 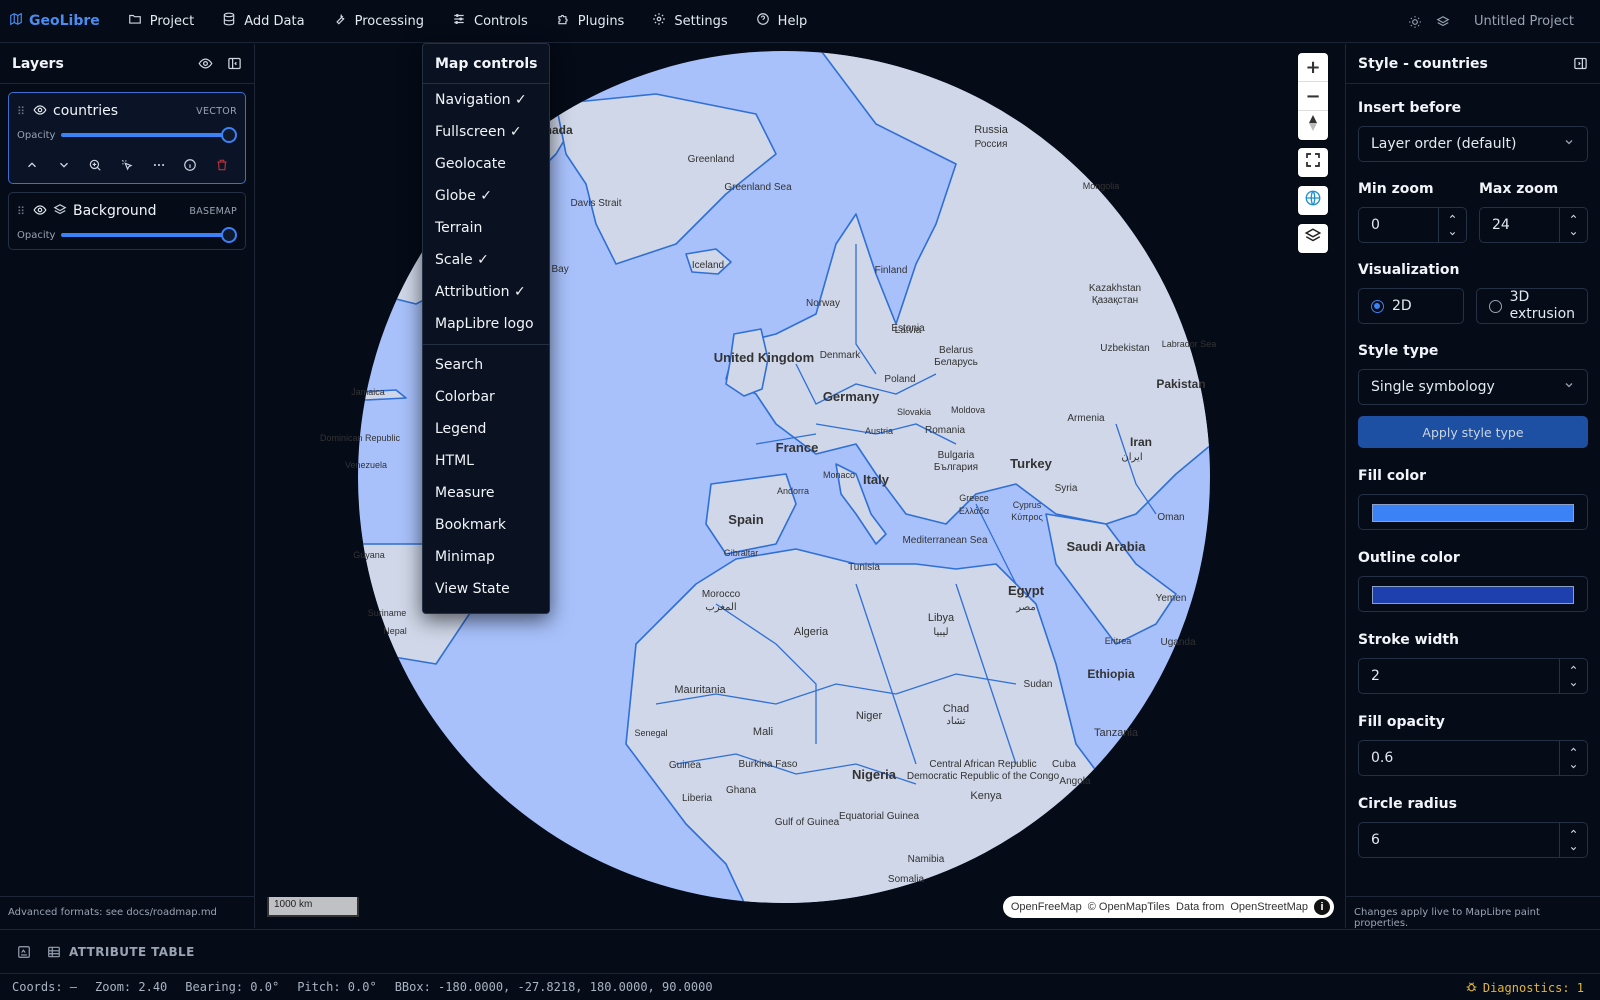 I want to click on menu-help: Help, so click(x=782, y=21).